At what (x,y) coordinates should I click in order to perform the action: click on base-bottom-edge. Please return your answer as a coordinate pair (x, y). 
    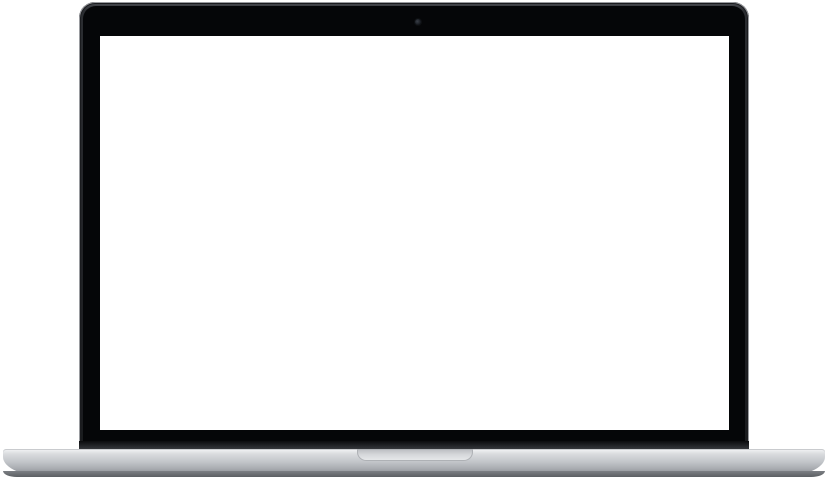
    Looking at the image, I should click on (414, 474).